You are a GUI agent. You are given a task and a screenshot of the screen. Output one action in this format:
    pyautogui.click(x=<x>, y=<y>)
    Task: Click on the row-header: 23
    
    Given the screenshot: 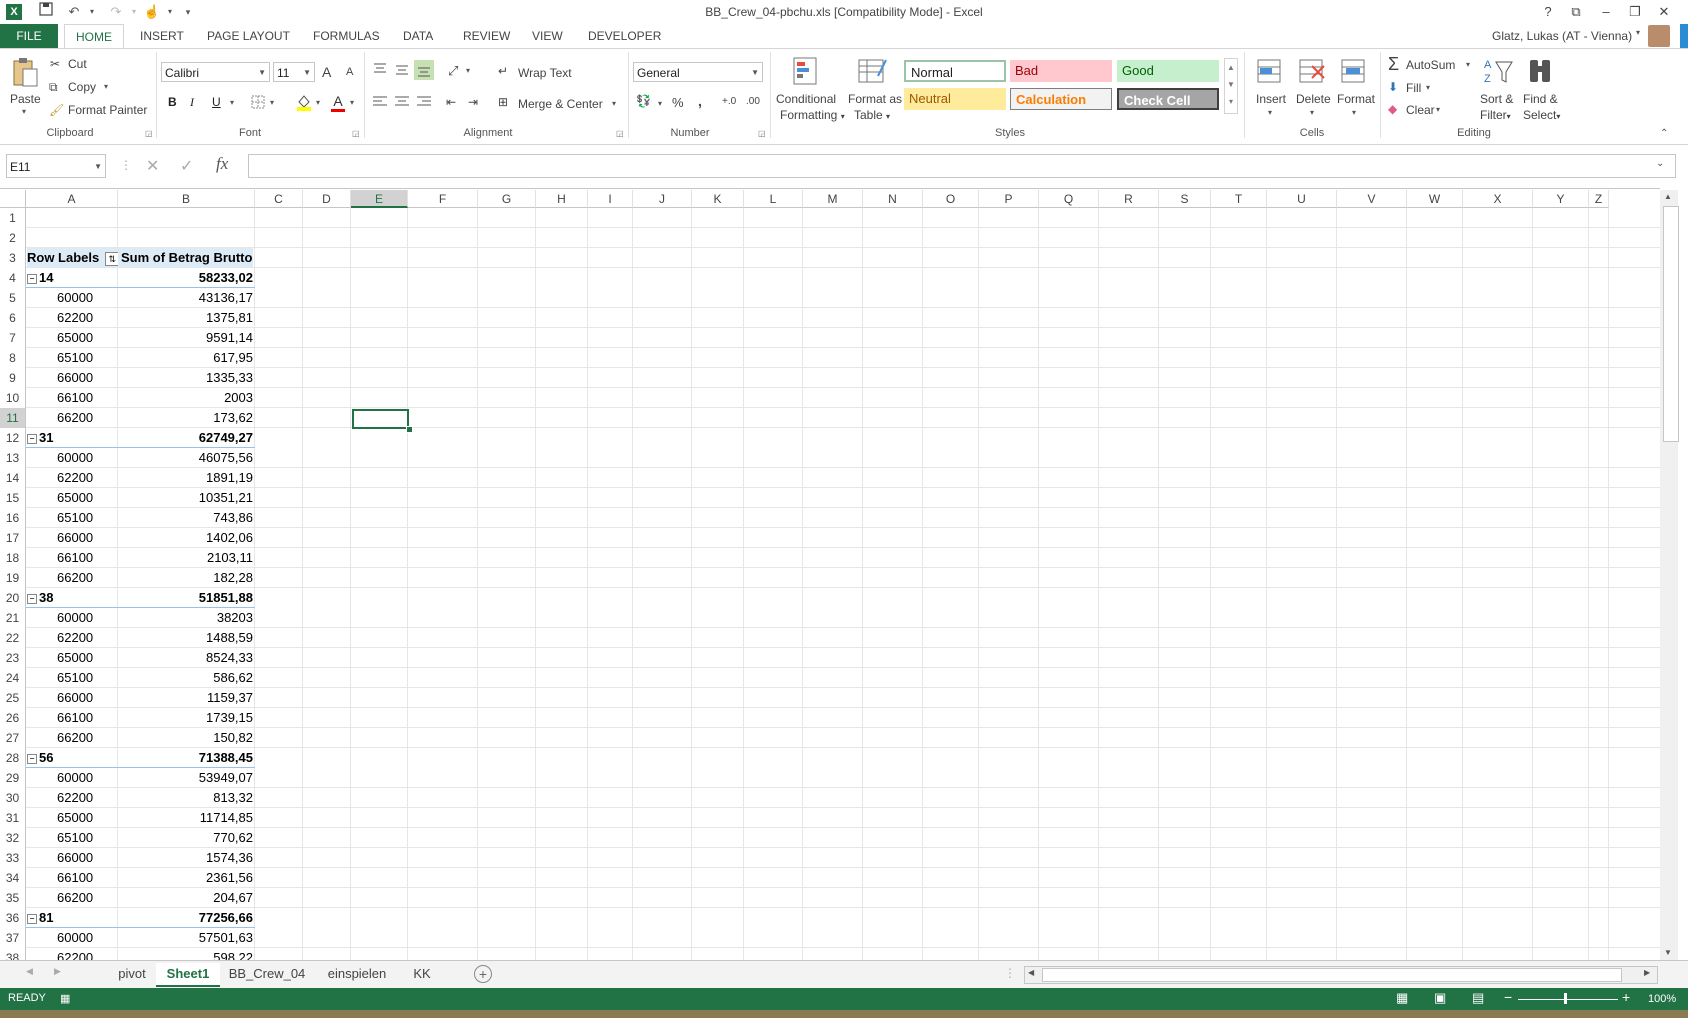 What is the action you would take?
    pyautogui.click(x=13, y=658)
    